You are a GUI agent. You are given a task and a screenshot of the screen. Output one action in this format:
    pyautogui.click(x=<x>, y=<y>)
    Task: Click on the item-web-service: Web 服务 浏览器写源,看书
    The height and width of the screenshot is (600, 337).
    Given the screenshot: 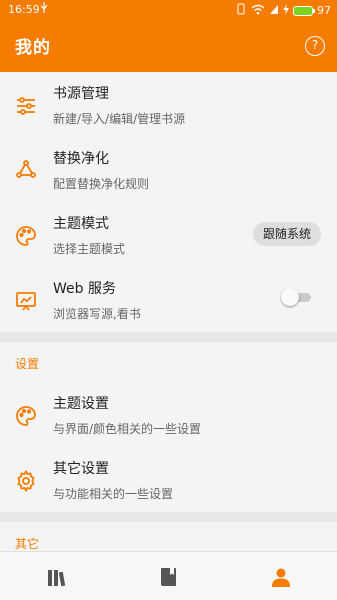 What is the action you would take?
    pyautogui.click(x=168, y=299)
    